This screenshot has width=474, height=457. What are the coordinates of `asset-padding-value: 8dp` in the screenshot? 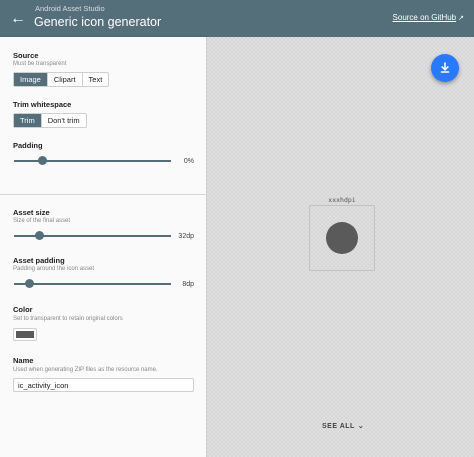 It's located at (188, 284).